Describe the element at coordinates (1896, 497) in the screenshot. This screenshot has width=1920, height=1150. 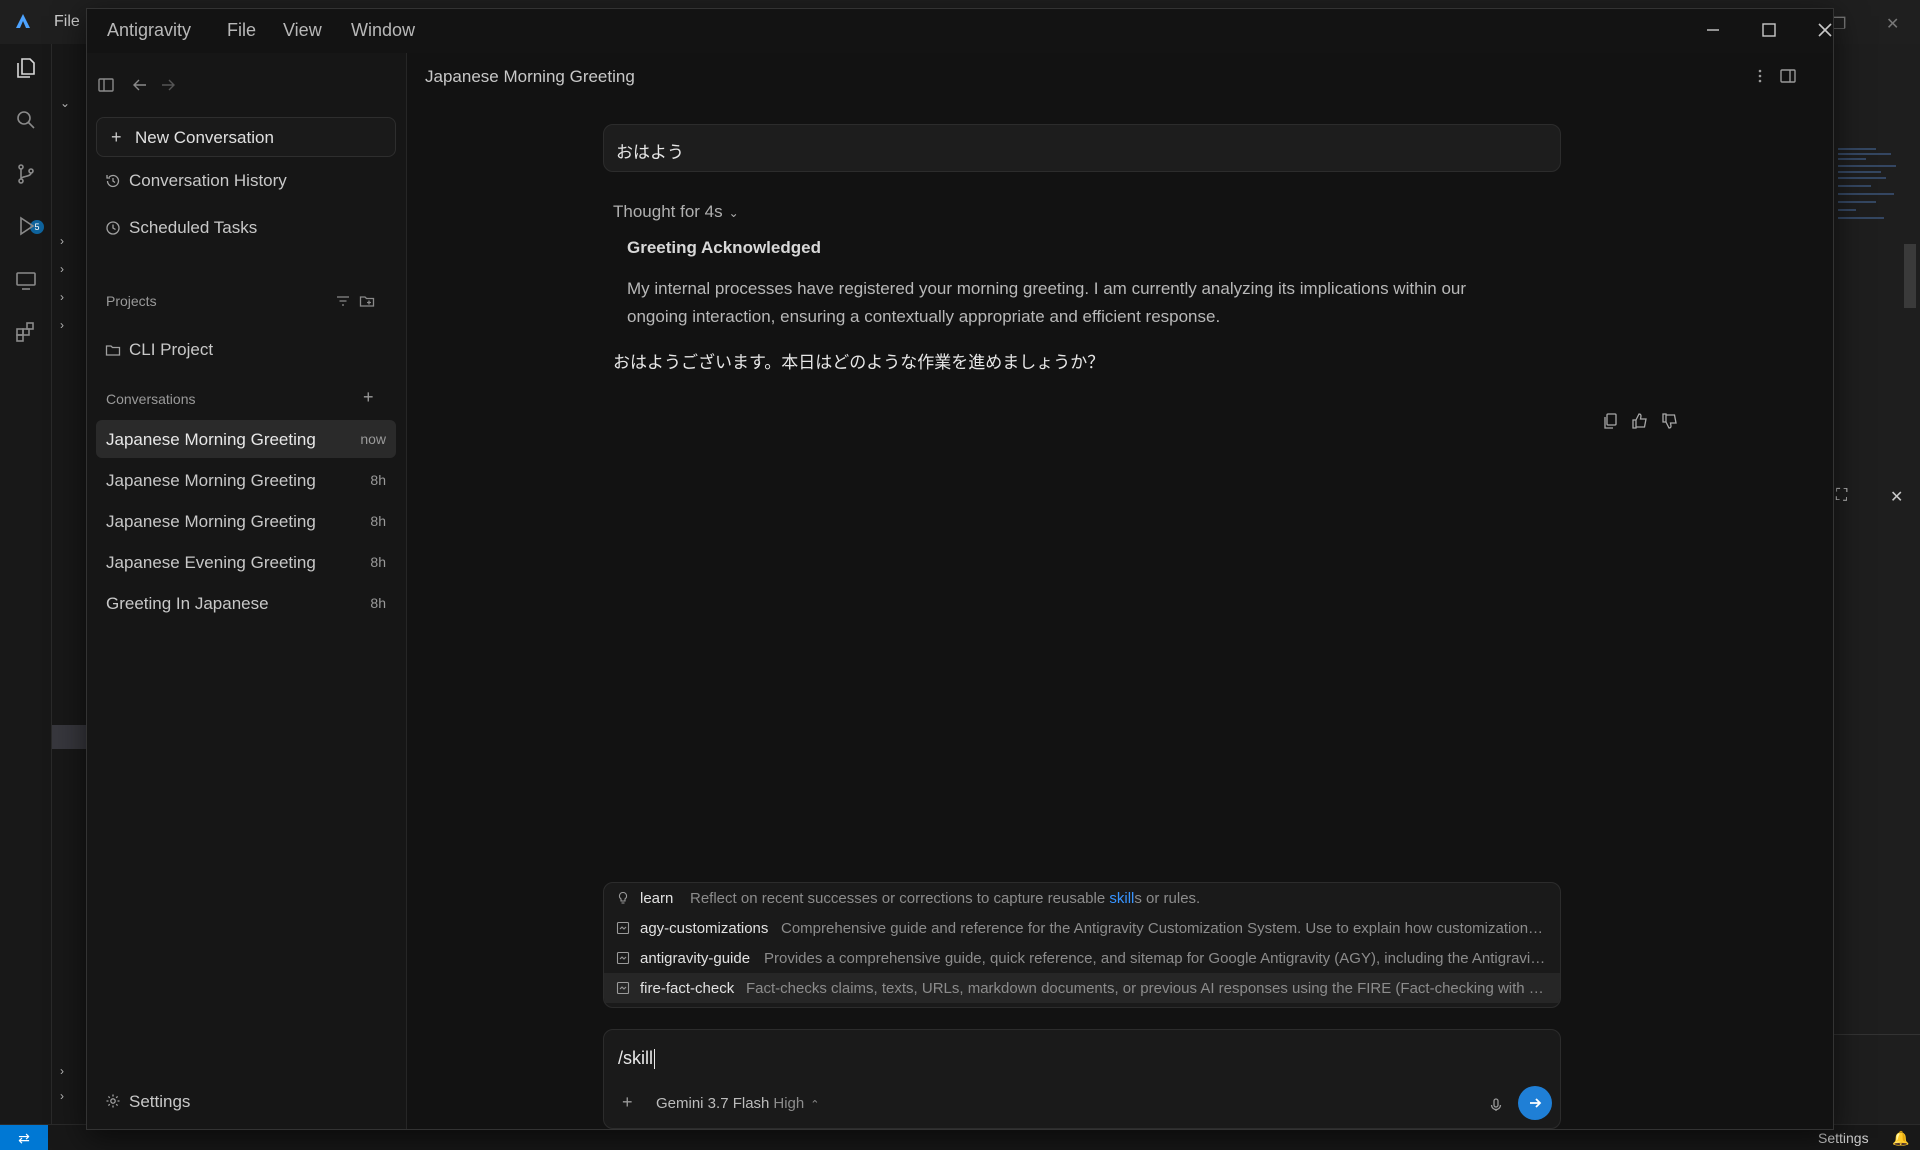
I see `close-panel-icon: ✕` at that location.